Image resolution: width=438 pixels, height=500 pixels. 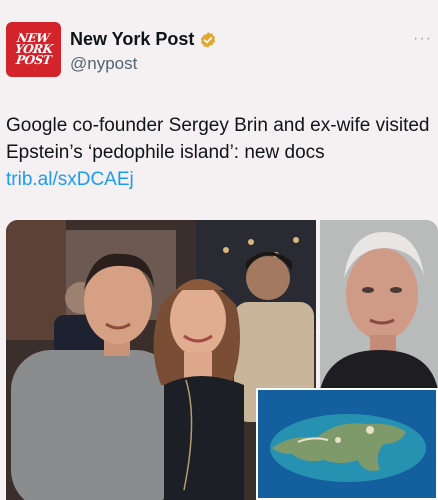 I want to click on mugshot-photo, so click(x=379, y=305).